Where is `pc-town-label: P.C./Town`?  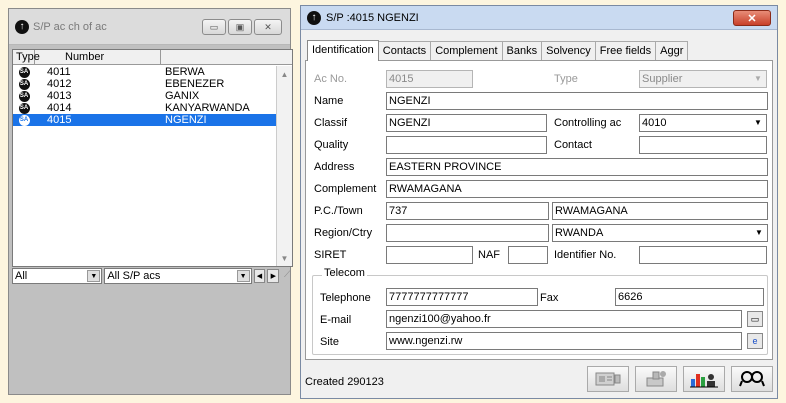
pc-town-label: P.C./Town is located at coordinates (338, 211).